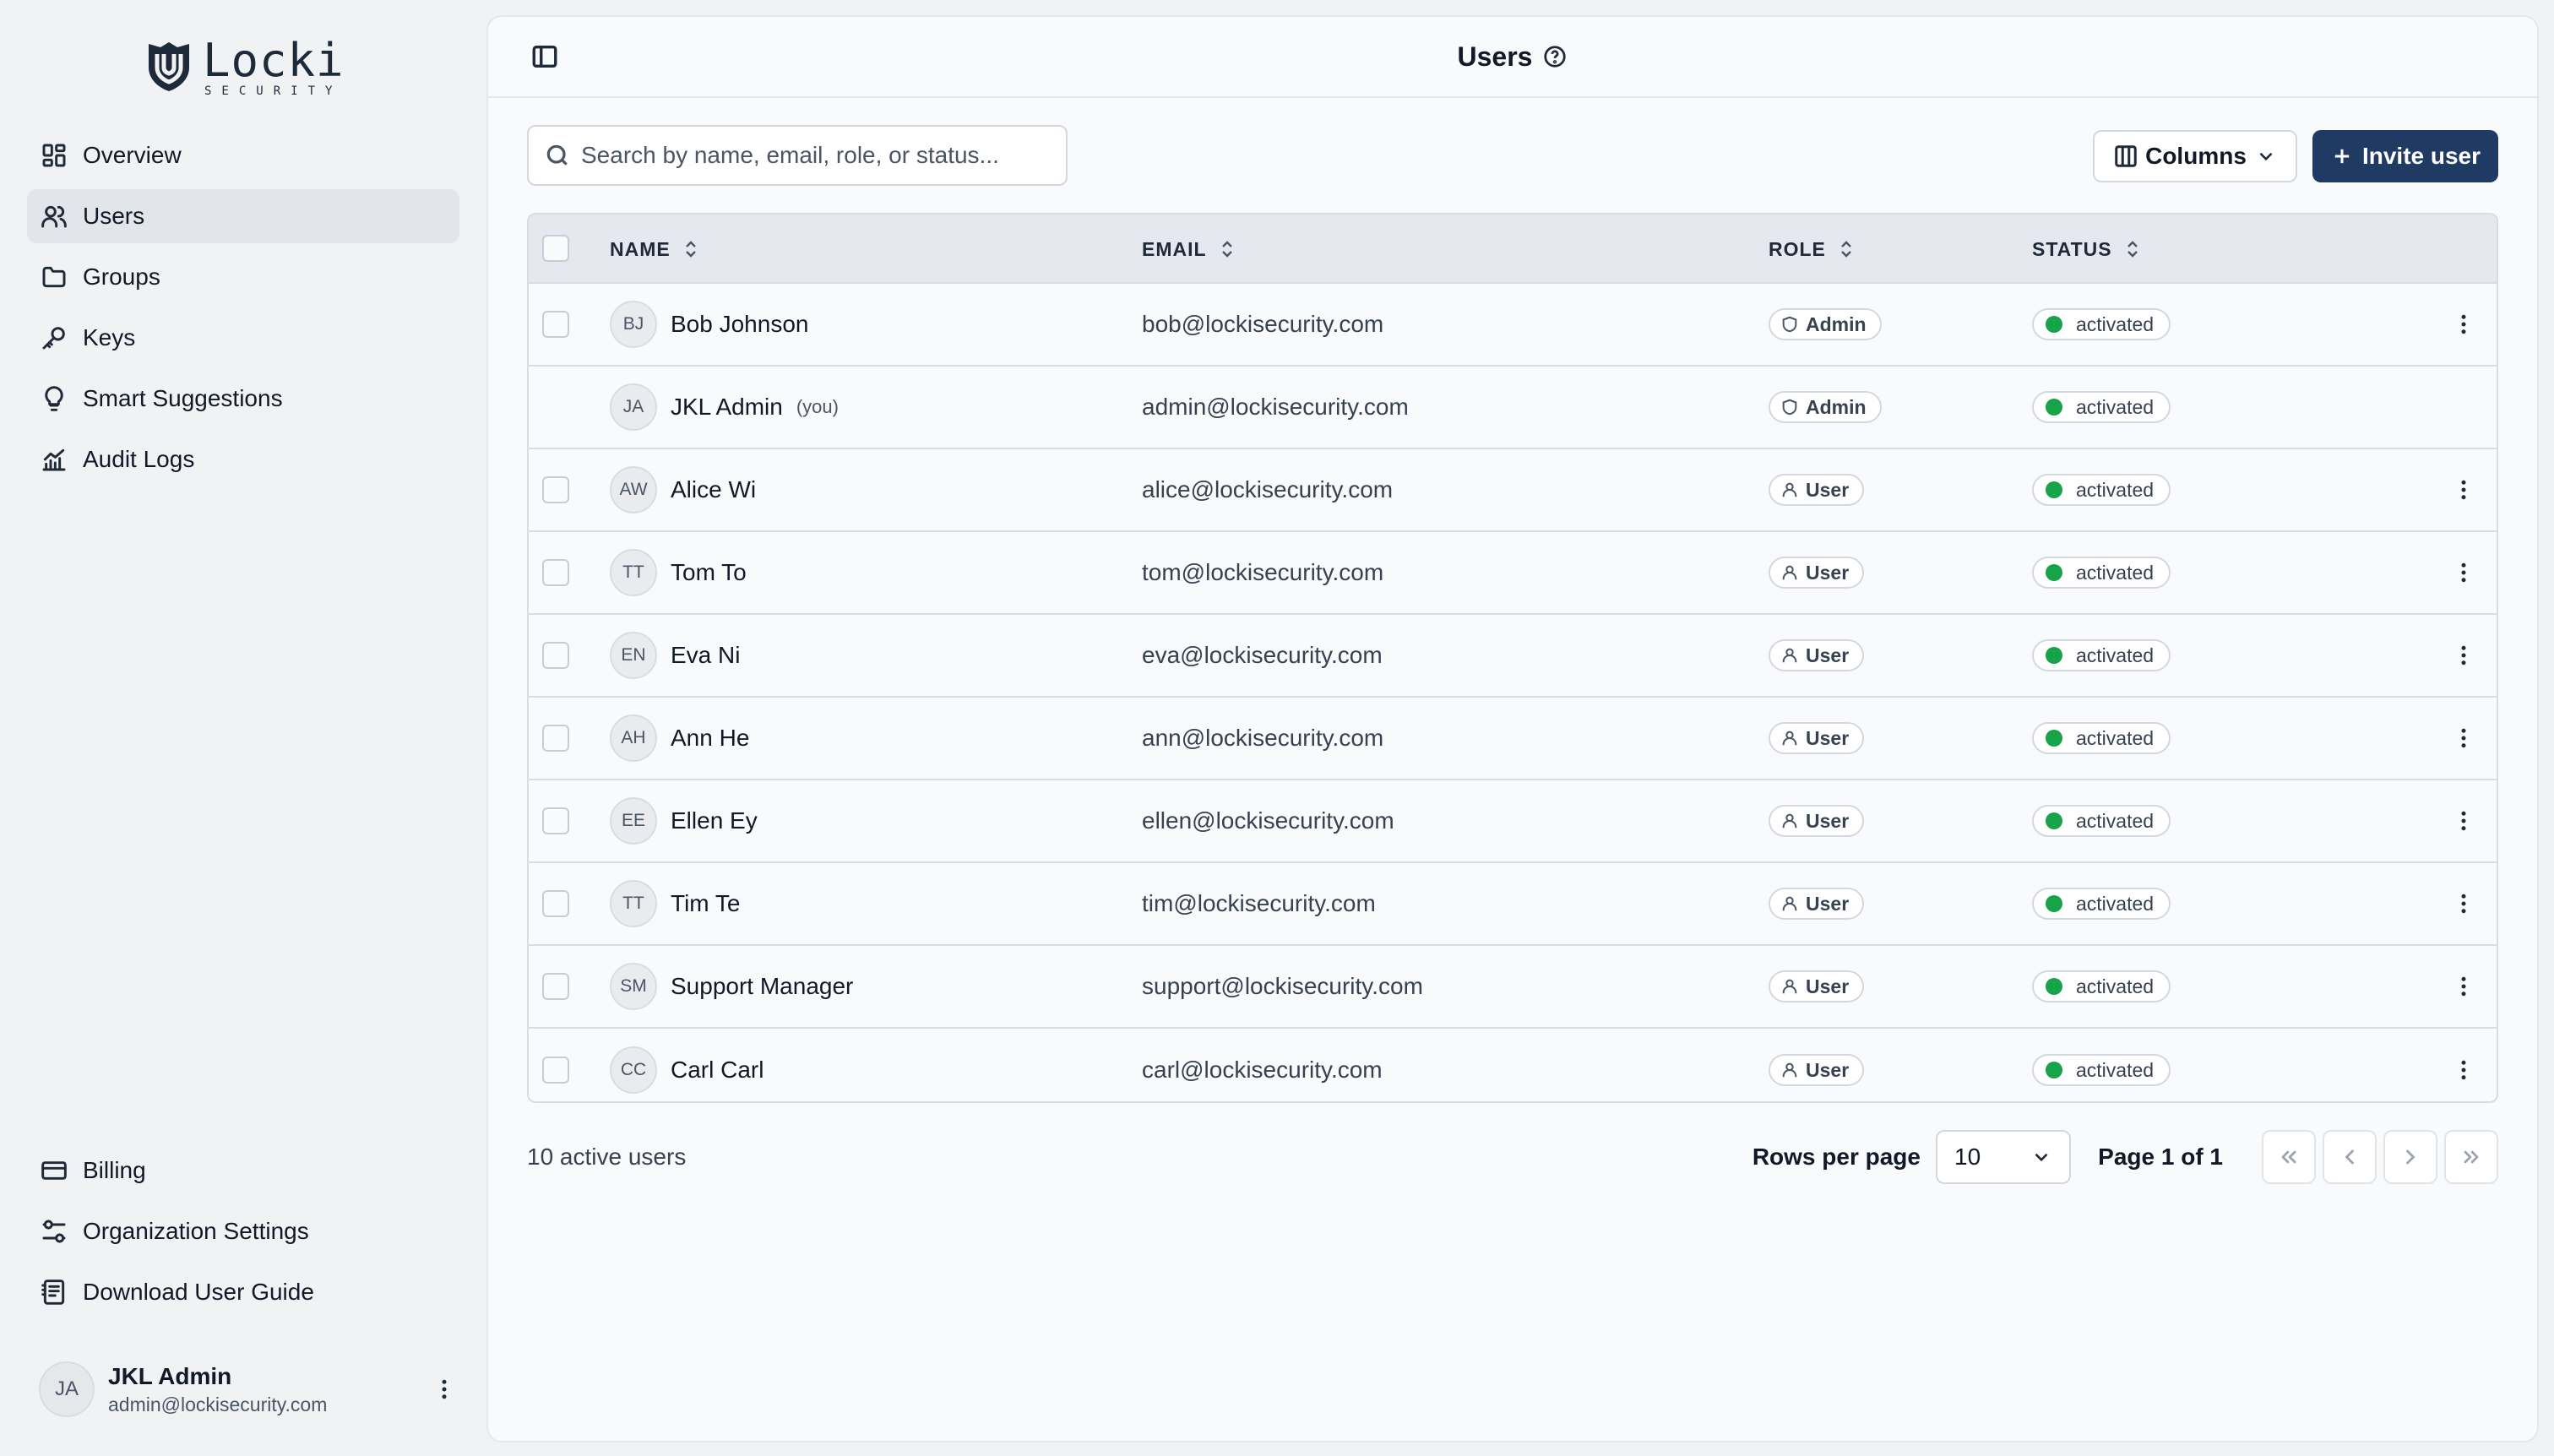 The image size is (2554, 1456). What do you see at coordinates (1282, 986) in the screenshot?
I see `email-cell: support@lockisecurity.com` at bounding box center [1282, 986].